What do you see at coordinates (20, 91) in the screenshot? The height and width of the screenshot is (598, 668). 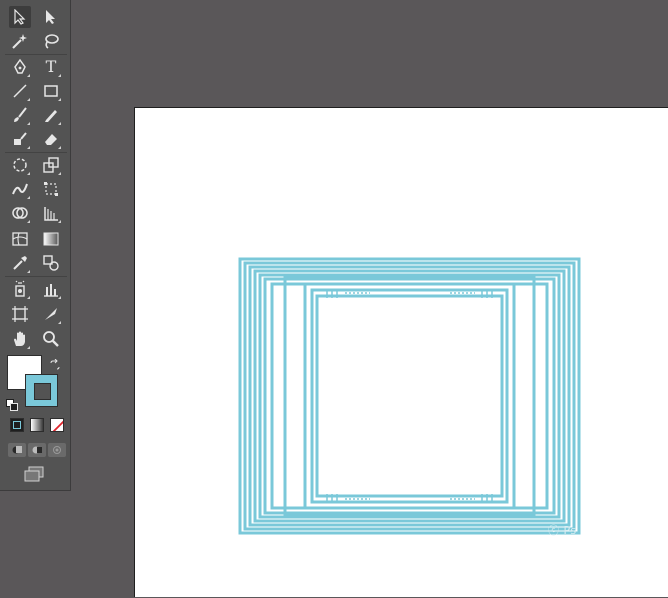 I see `line-segment-tool` at bounding box center [20, 91].